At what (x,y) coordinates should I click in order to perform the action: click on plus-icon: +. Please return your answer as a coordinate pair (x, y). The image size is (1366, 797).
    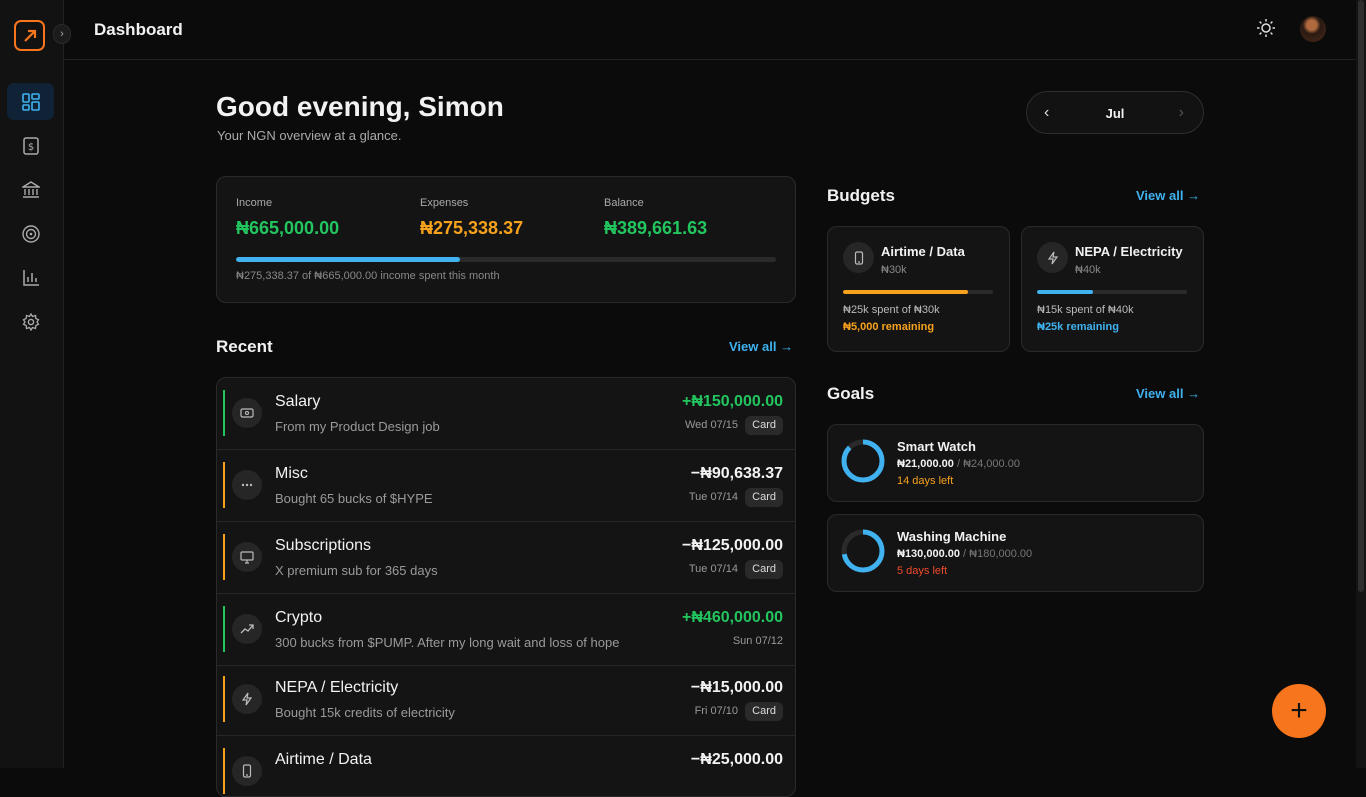
    Looking at the image, I should click on (1299, 710).